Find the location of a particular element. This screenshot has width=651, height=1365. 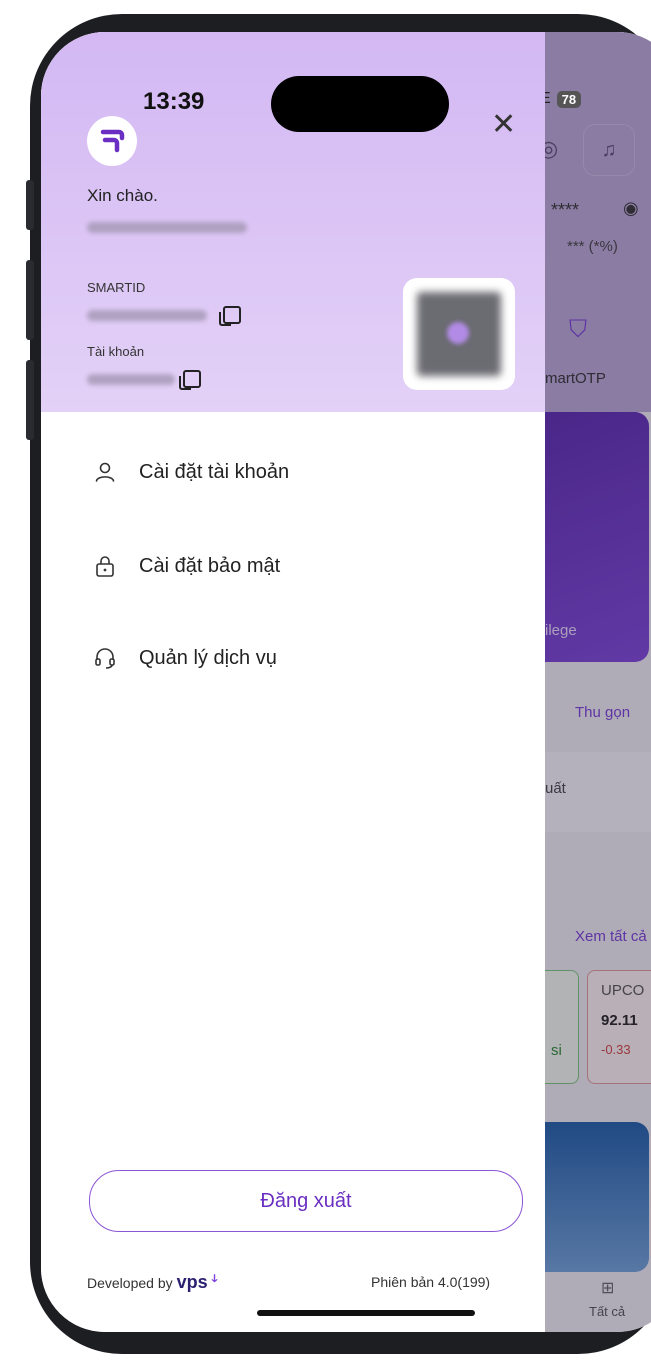

account-value-redacted is located at coordinates (131, 379).